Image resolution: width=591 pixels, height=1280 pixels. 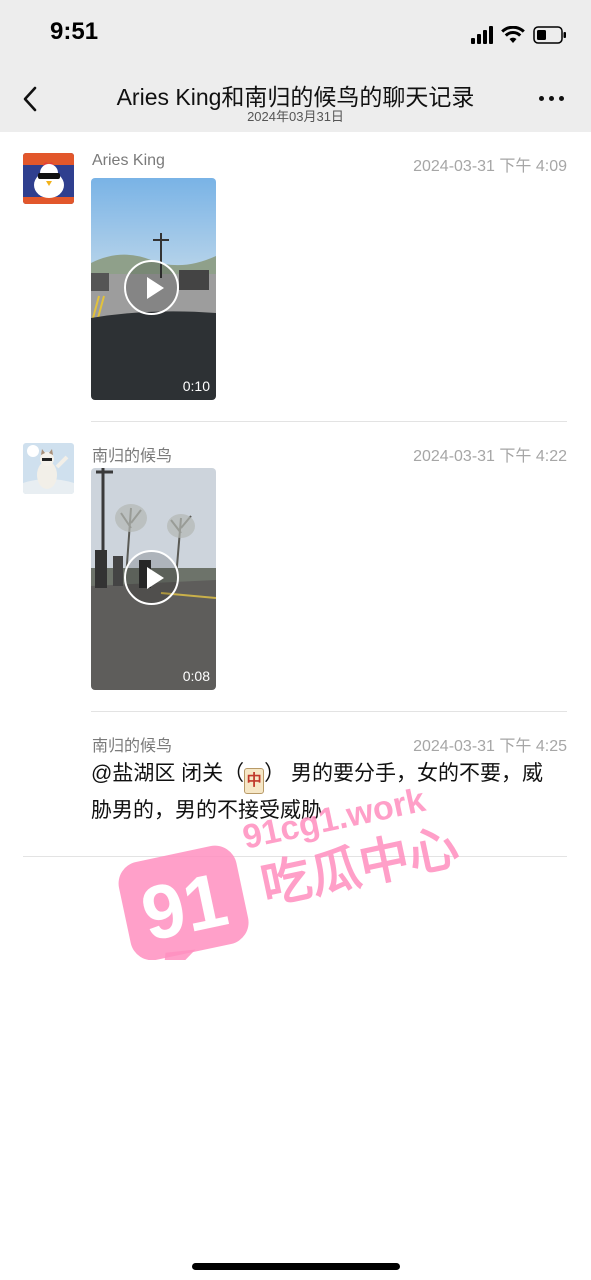 What do you see at coordinates (74, 31) in the screenshot?
I see `status-time: 9:51` at bounding box center [74, 31].